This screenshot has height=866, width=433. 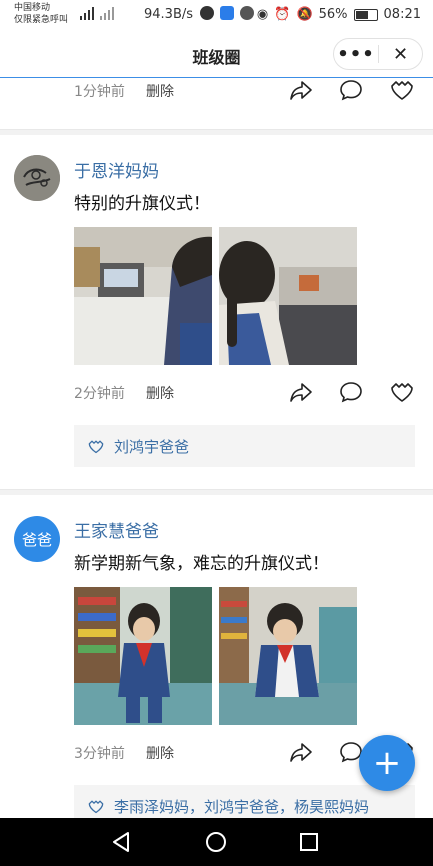 I want to click on network-speed: 94.3B/s, so click(x=169, y=14).